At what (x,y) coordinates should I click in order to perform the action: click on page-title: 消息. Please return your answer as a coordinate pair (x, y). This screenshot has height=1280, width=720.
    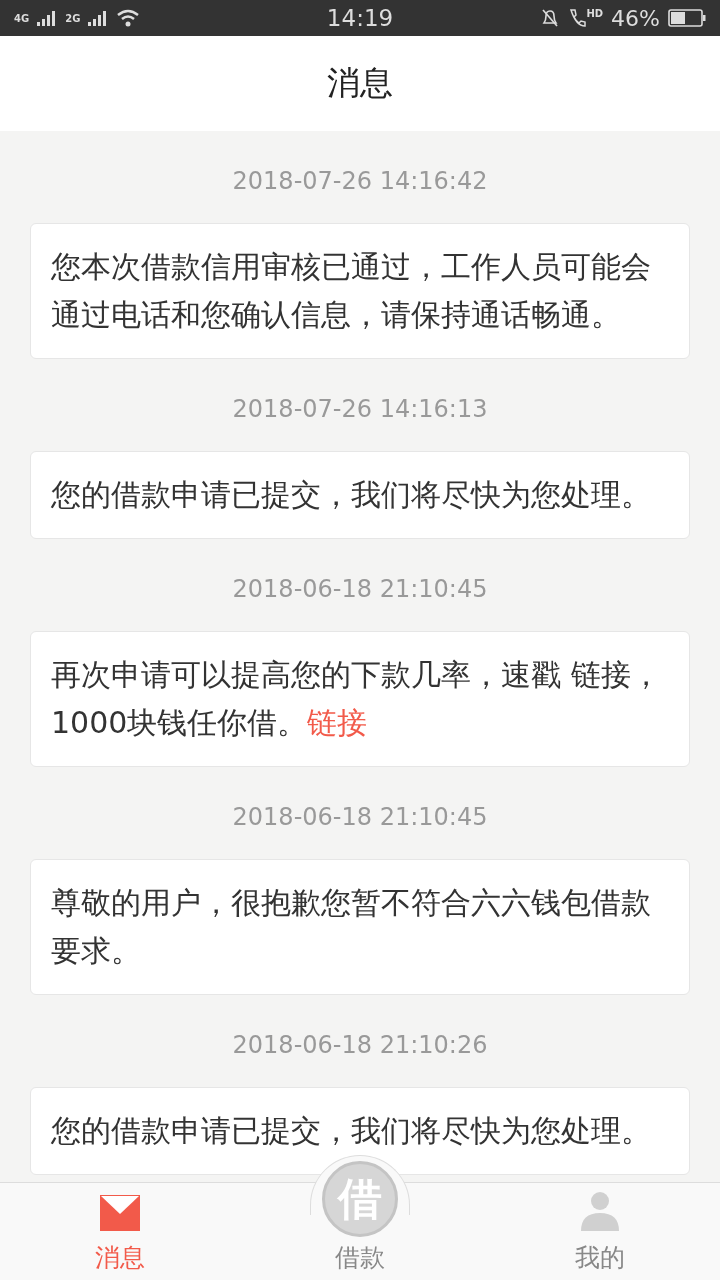
    Looking at the image, I should click on (360, 83).